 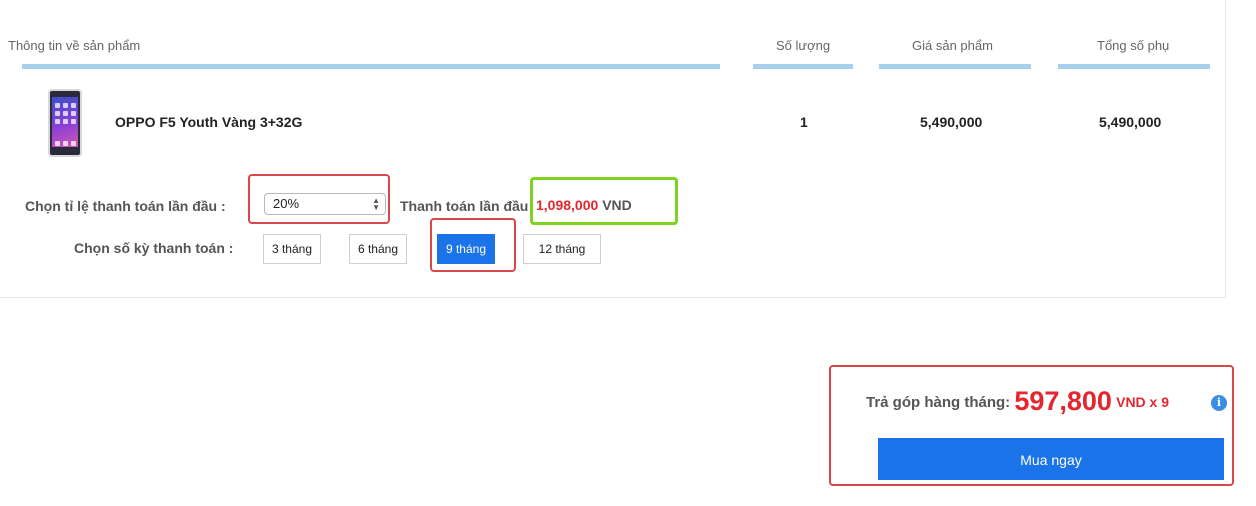 What do you see at coordinates (464, 206) in the screenshot?
I see `first-payment-label: Thanh toán lần đầu` at bounding box center [464, 206].